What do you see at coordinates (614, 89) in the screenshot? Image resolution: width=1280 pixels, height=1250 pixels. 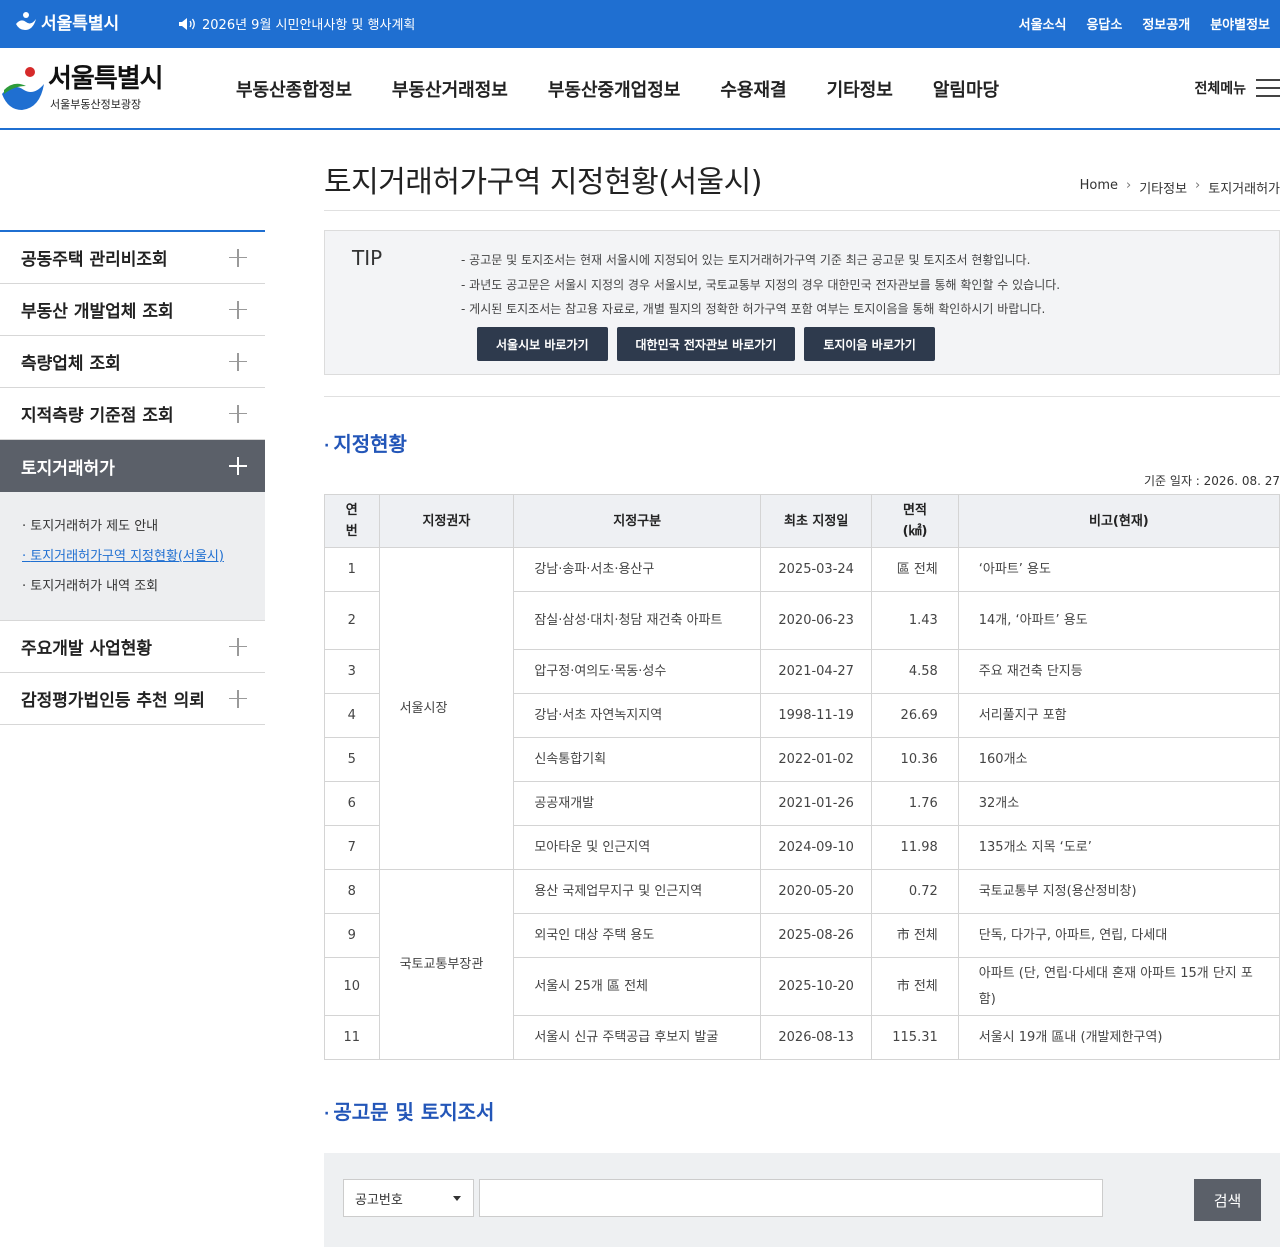 I see `nav-broker-info: 부동산중개업정보` at bounding box center [614, 89].